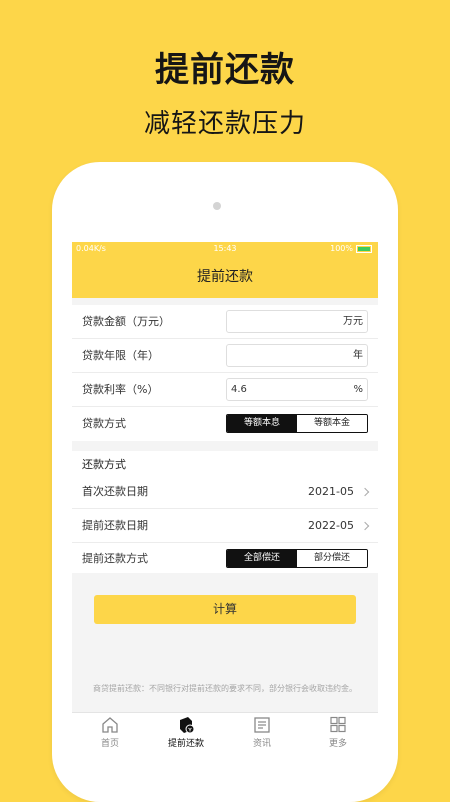 Image resolution: width=450 pixels, height=802 pixels. What do you see at coordinates (217, 206) in the screenshot?
I see `camera-icon` at bounding box center [217, 206].